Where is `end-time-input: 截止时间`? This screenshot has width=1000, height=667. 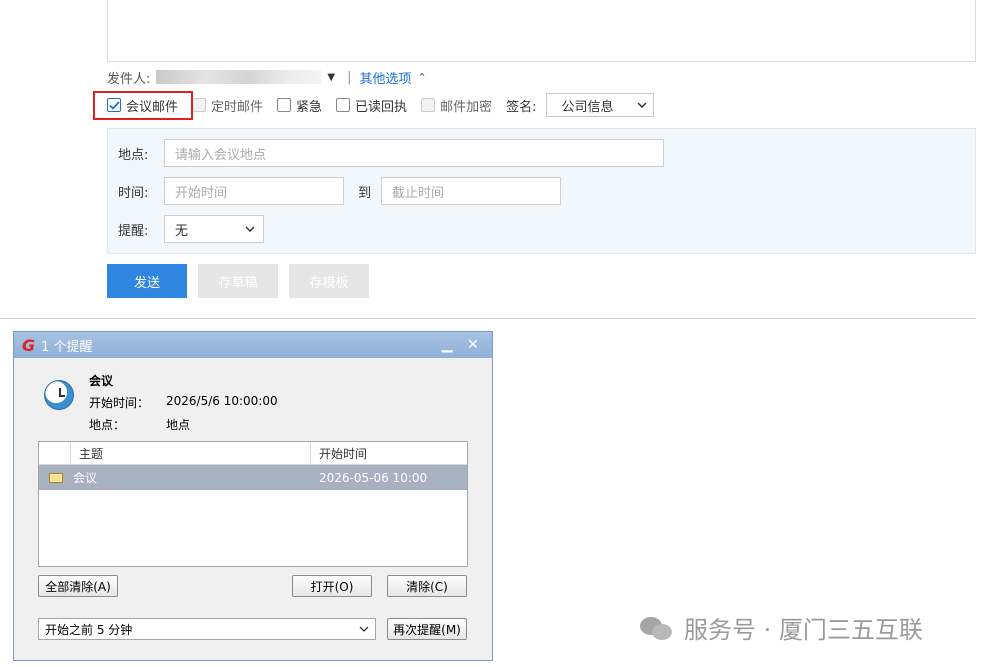
end-time-input: 截止时间 is located at coordinates (471, 191).